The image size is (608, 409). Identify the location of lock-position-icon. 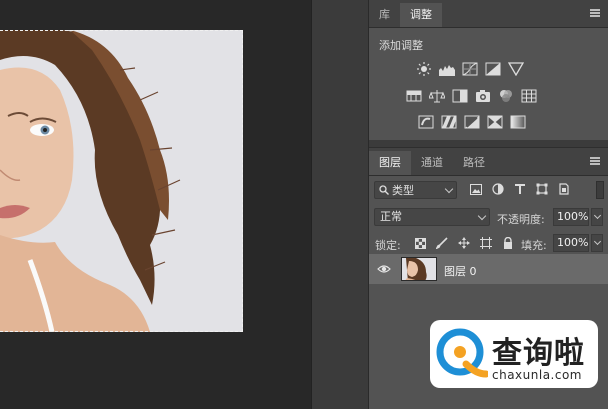
(464, 243).